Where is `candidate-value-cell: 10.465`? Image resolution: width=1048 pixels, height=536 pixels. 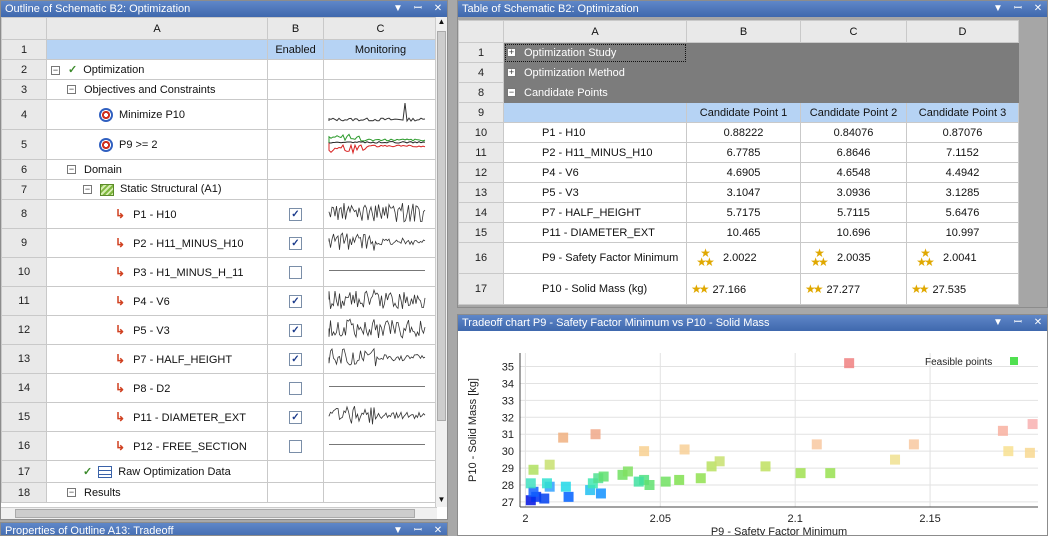
candidate-value-cell: 10.465 is located at coordinates (743, 232).